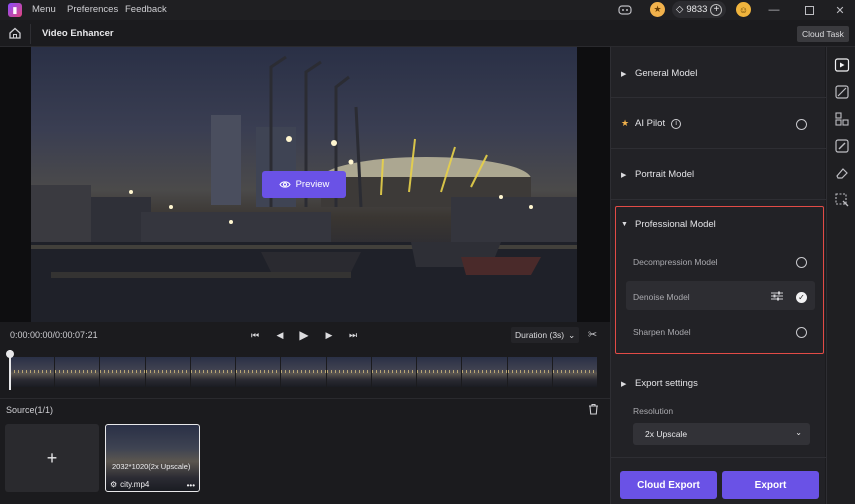 The width and height of the screenshot is (855, 504). What do you see at coordinates (809, 10) in the screenshot?
I see `maximize-icon` at bounding box center [809, 10].